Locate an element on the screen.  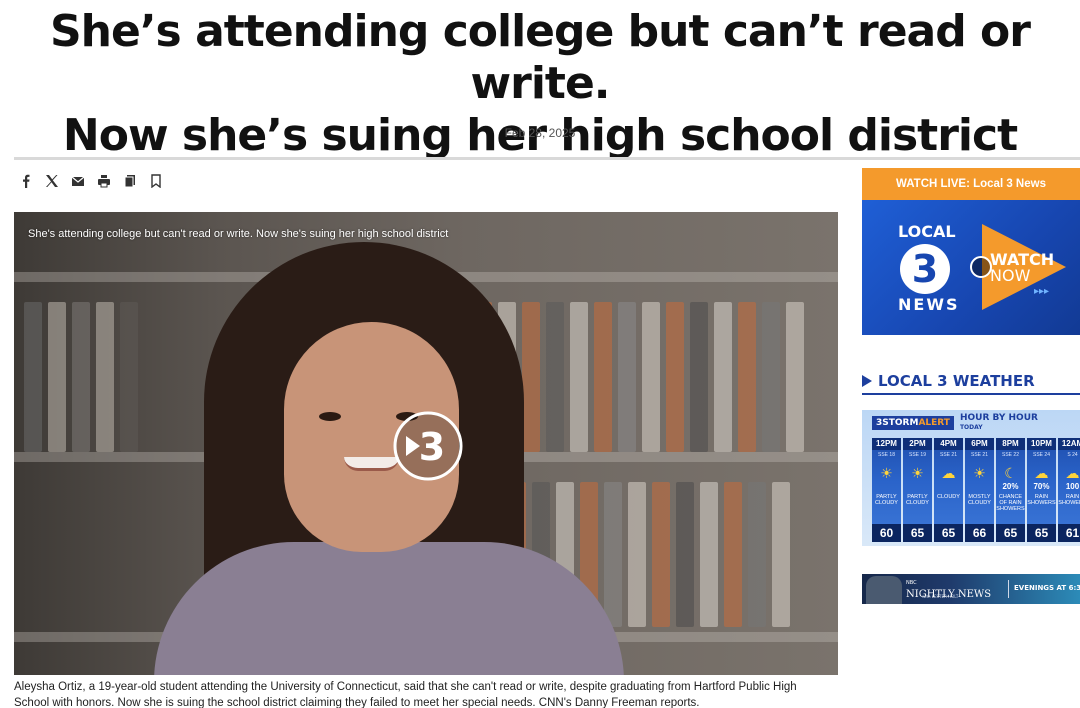
play-logo-text: 3 is located at coordinates (432, 447).